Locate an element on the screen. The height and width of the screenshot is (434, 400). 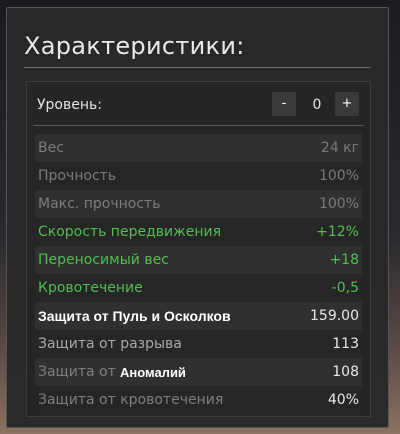
stat-row-anomaly-protection: Защита от Аномалий 108 is located at coordinates (198, 372).